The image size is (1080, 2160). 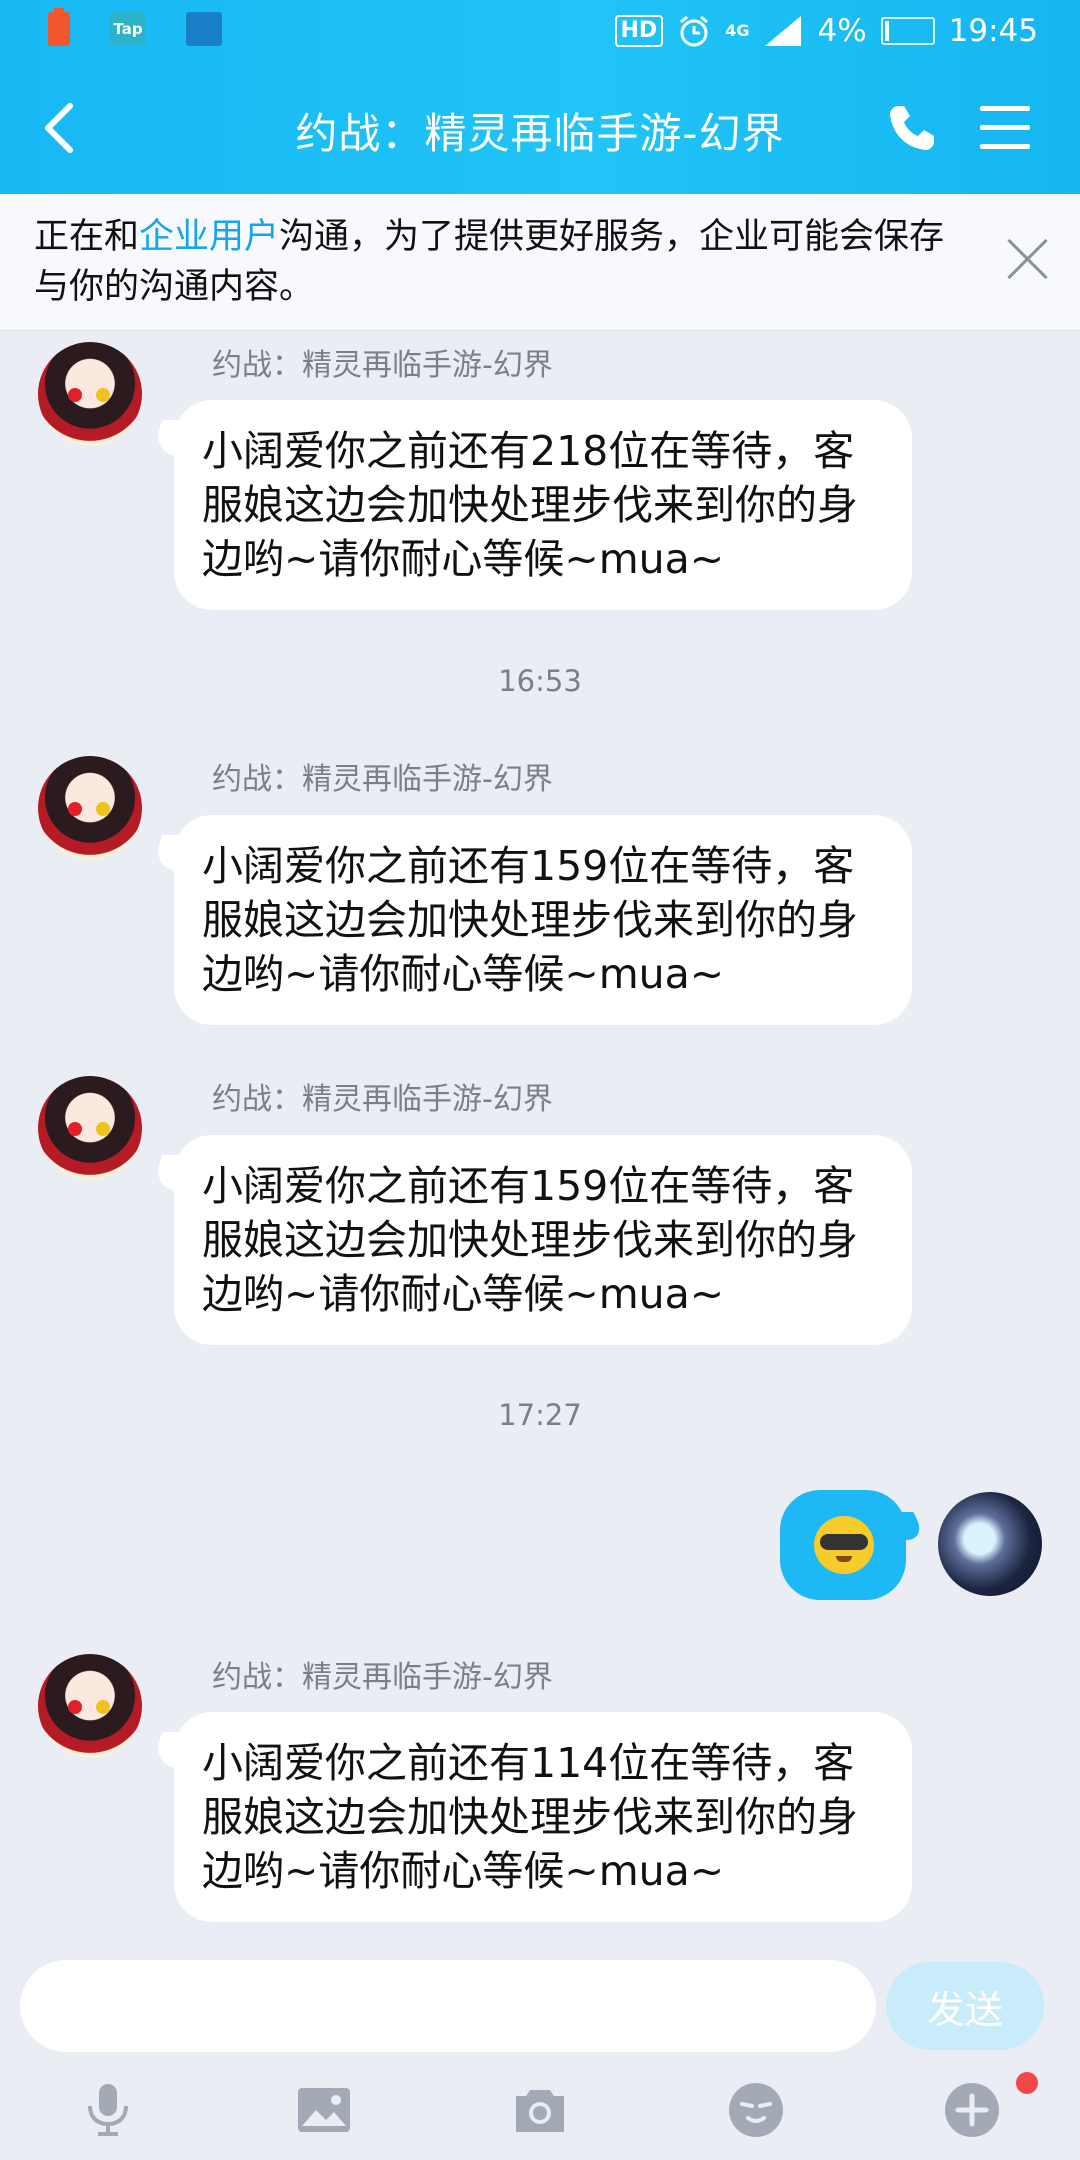 I want to click on notice-text: 正在和企业用户沟通，为了提供更好服务，企业可能会保存与你的沟通内容。, so click(x=504, y=262).